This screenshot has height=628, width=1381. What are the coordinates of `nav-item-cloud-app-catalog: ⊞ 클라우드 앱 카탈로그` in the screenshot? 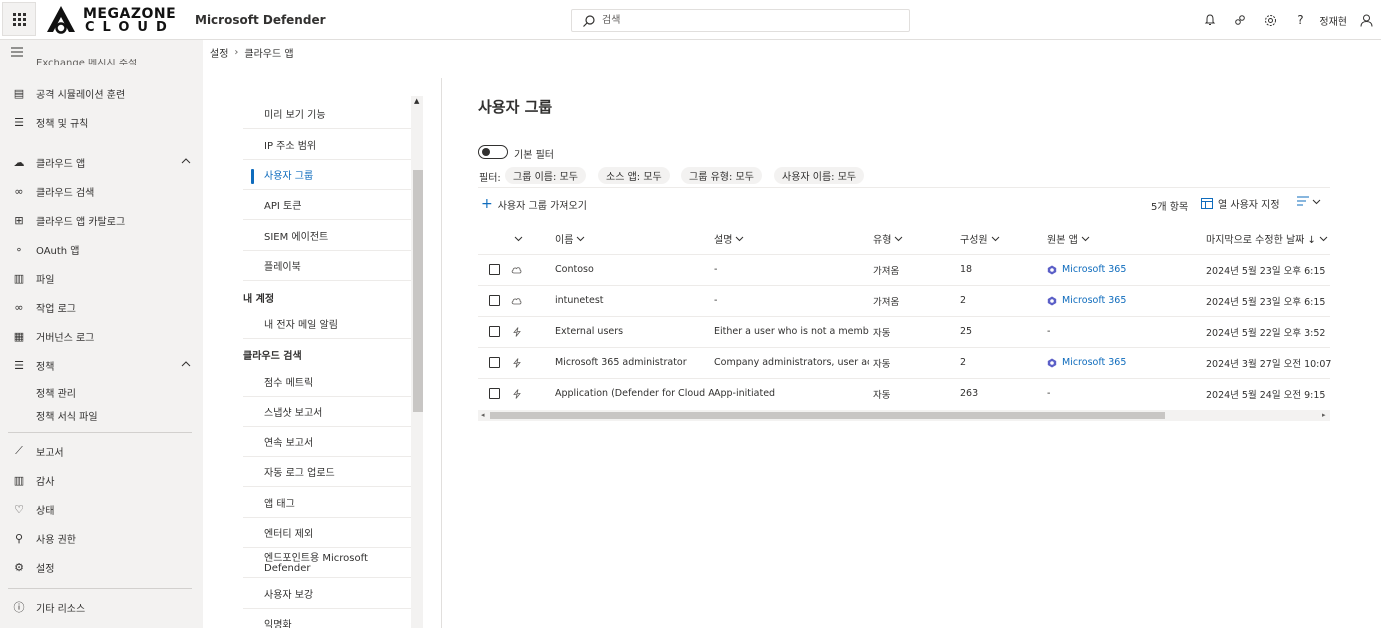 It's located at (101, 220).